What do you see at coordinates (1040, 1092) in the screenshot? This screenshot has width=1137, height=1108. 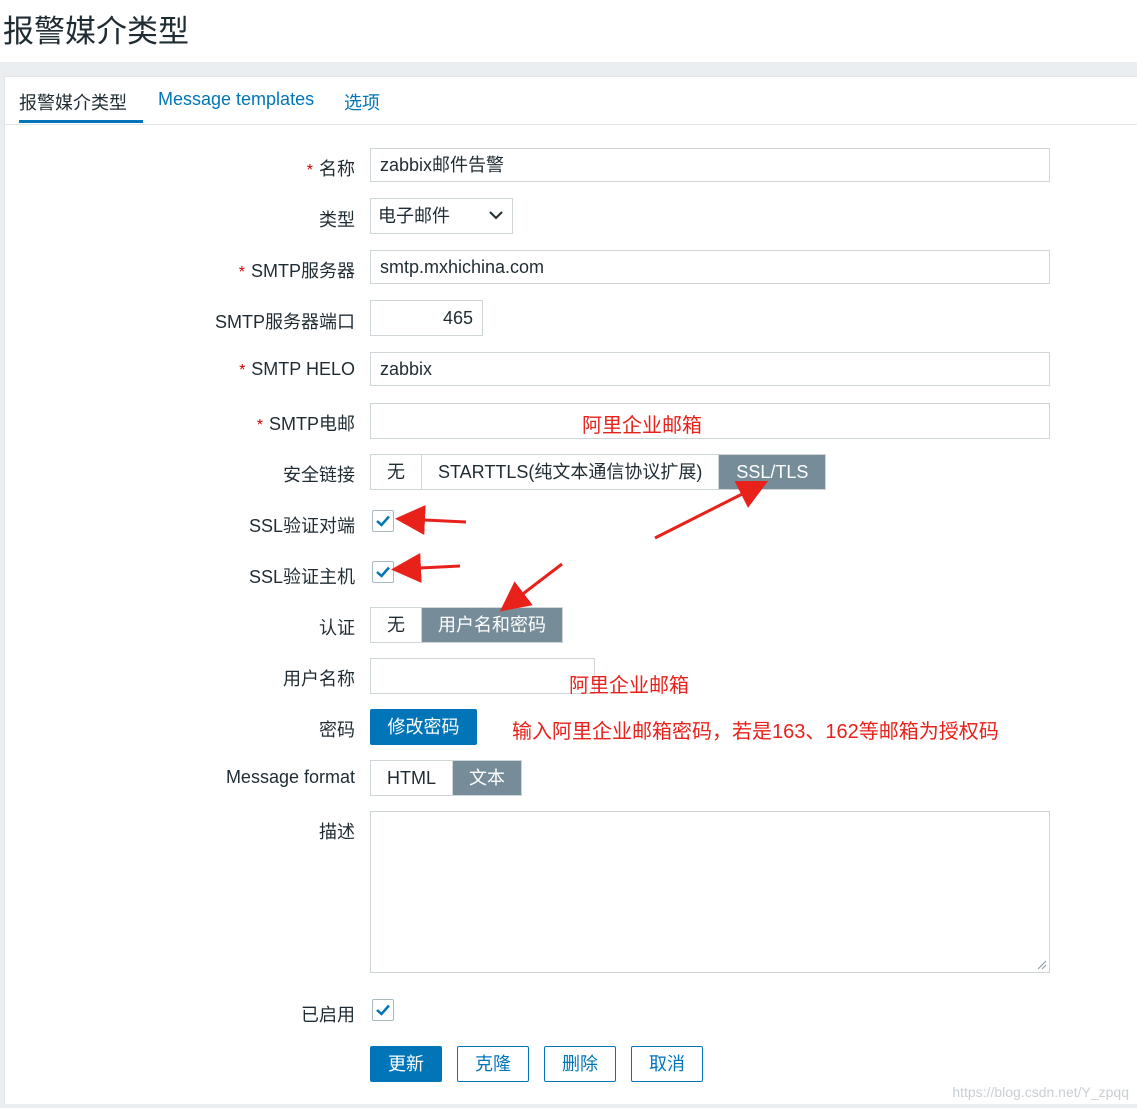 I see `watermark: https://blog.csdn.net/Y_zpqq` at bounding box center [1040, 1092].